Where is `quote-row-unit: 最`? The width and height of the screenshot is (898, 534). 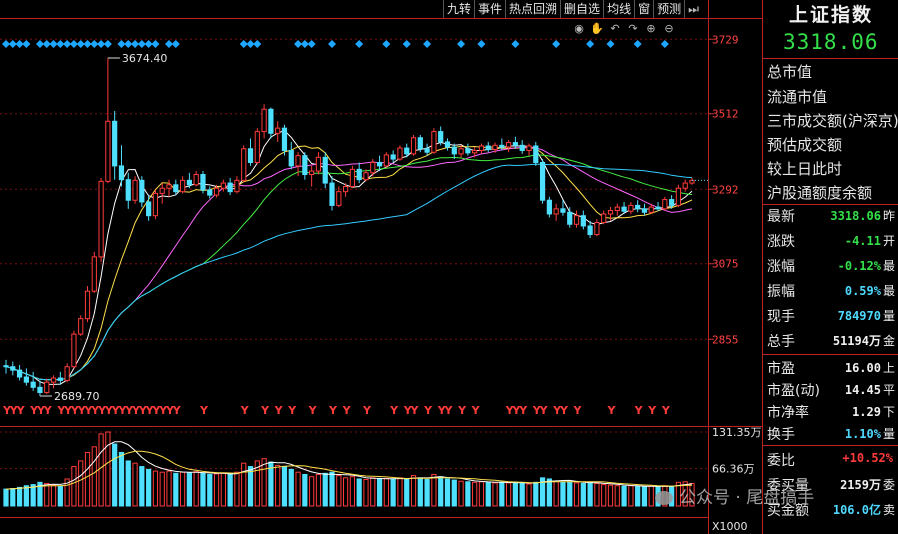
quote-row-unit: 最 is located at coordinates (888, 291).